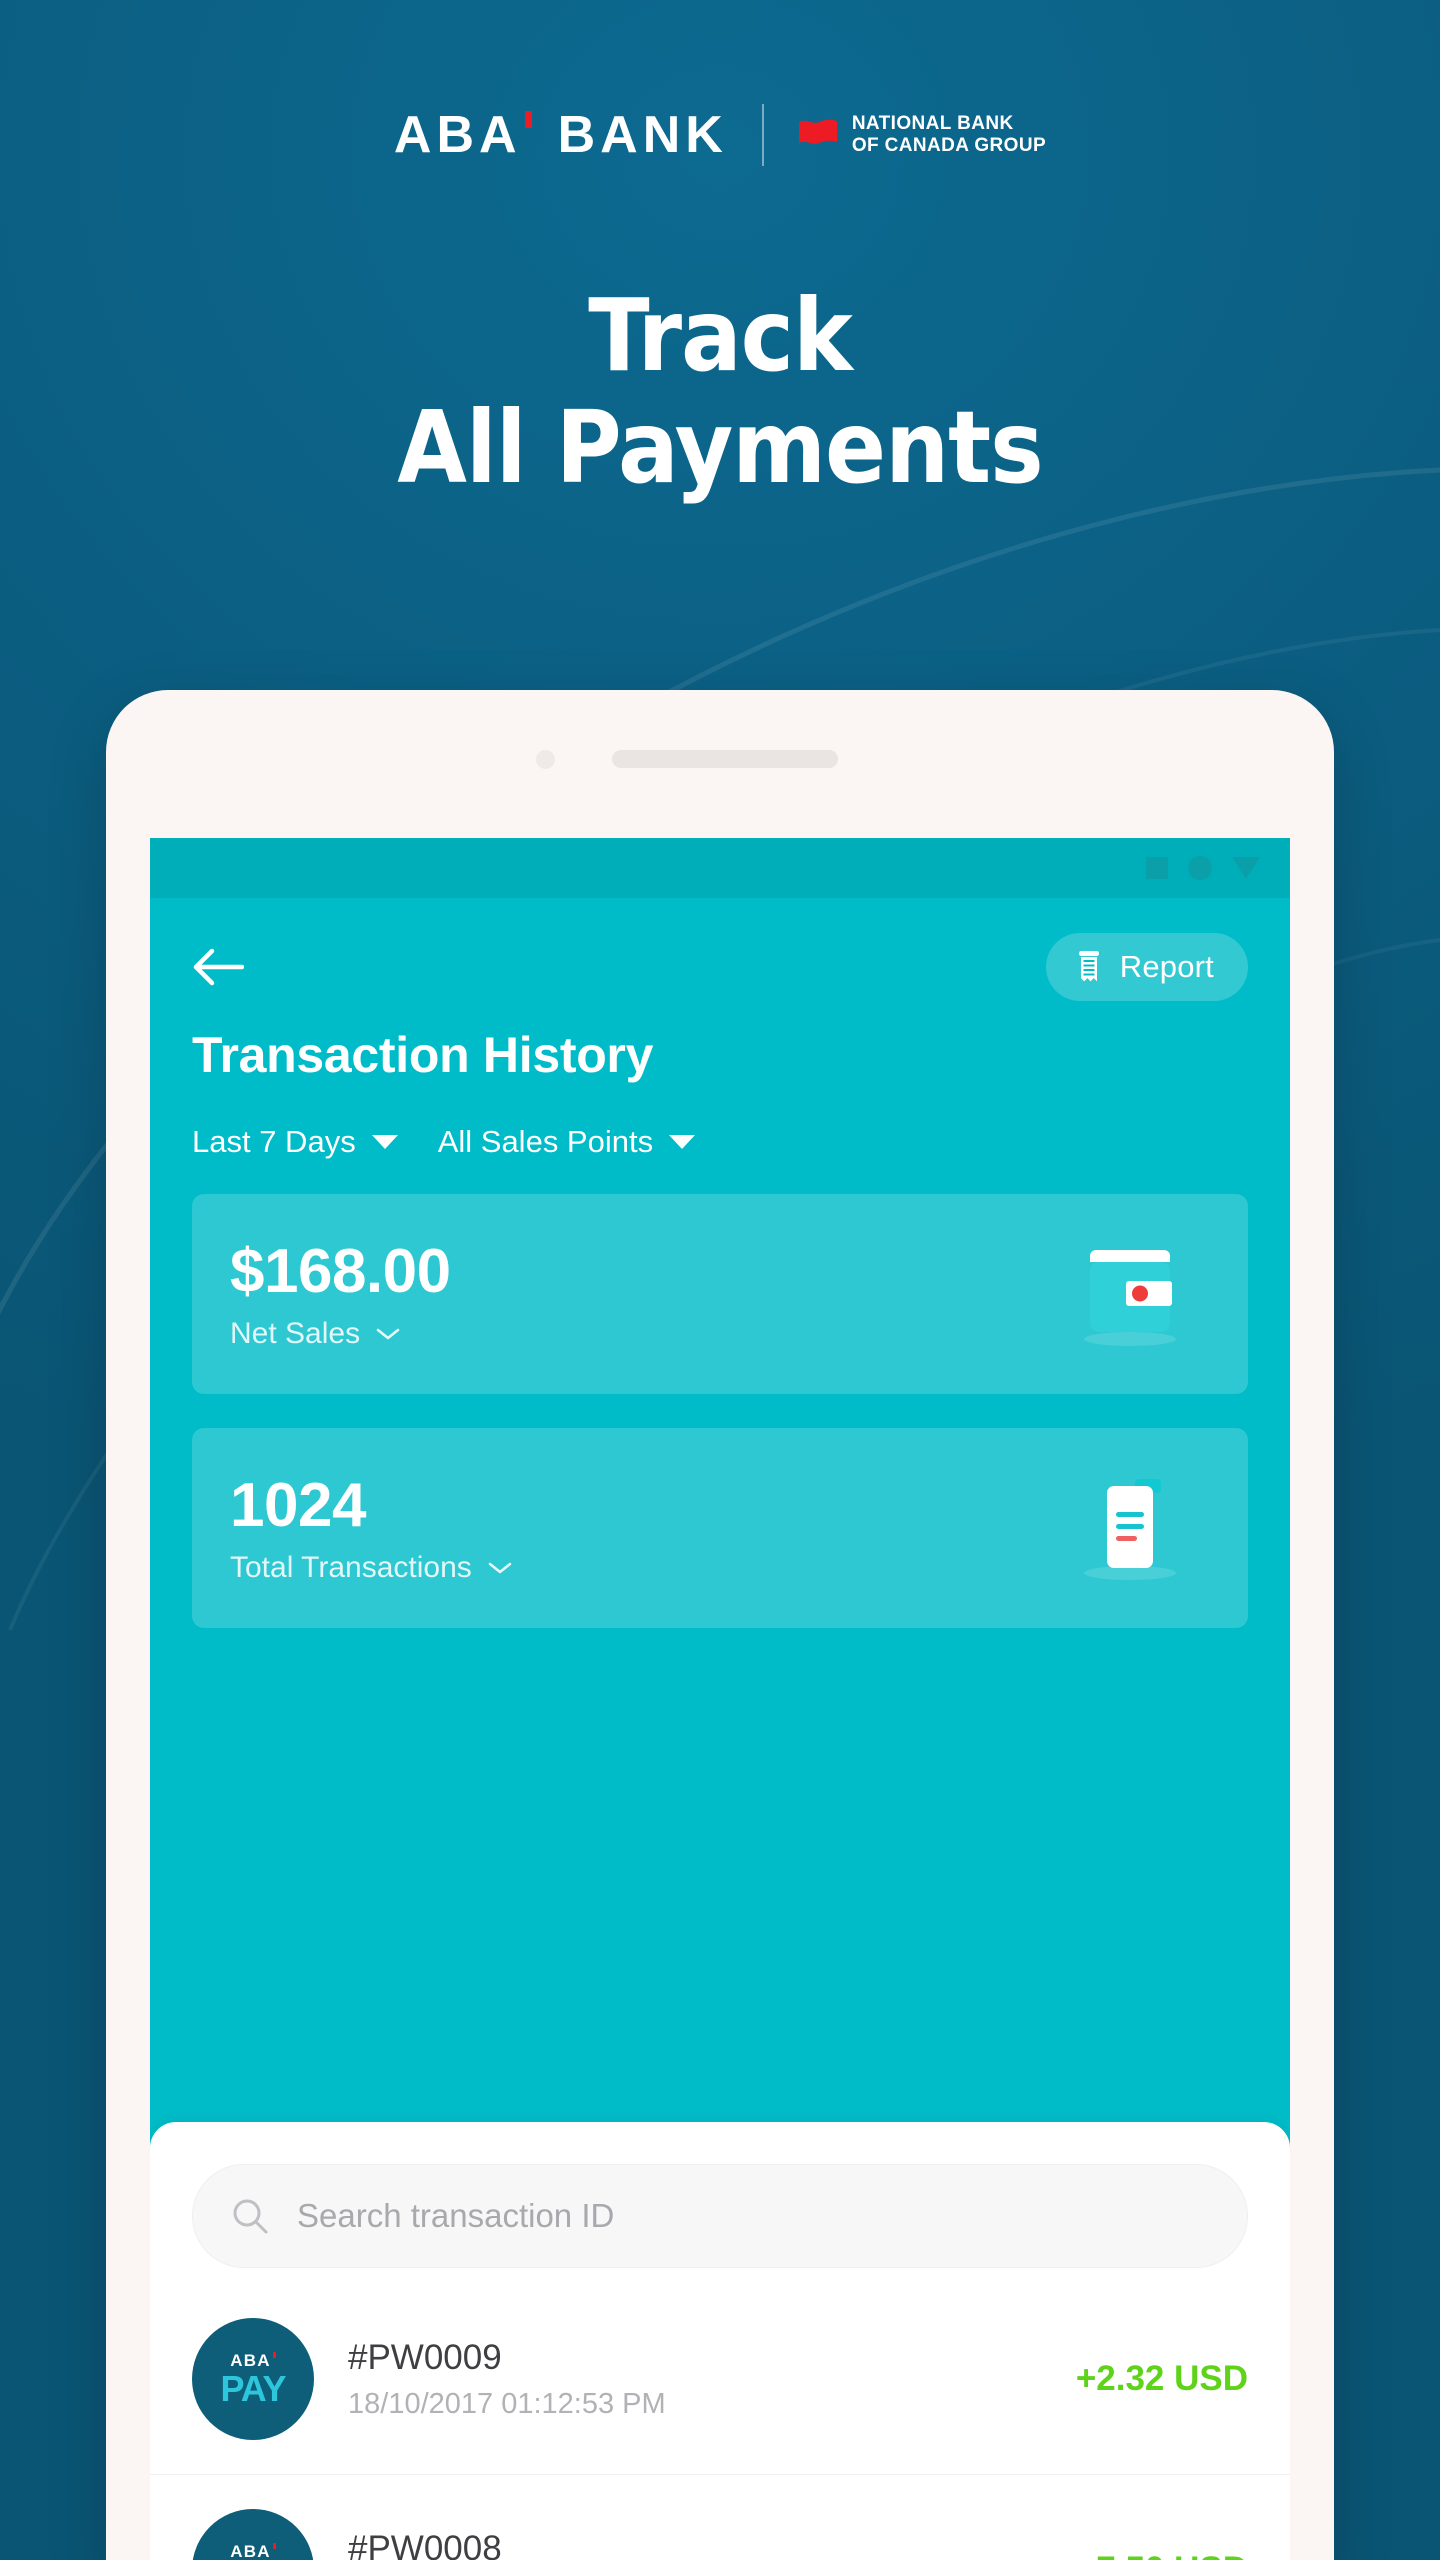 Image resolution: width=1440 pixels, height=2560 pixels. Describe the element at coordinates (423, 1055) in the screenshot. I see `page-title: Transaction History` at that location.